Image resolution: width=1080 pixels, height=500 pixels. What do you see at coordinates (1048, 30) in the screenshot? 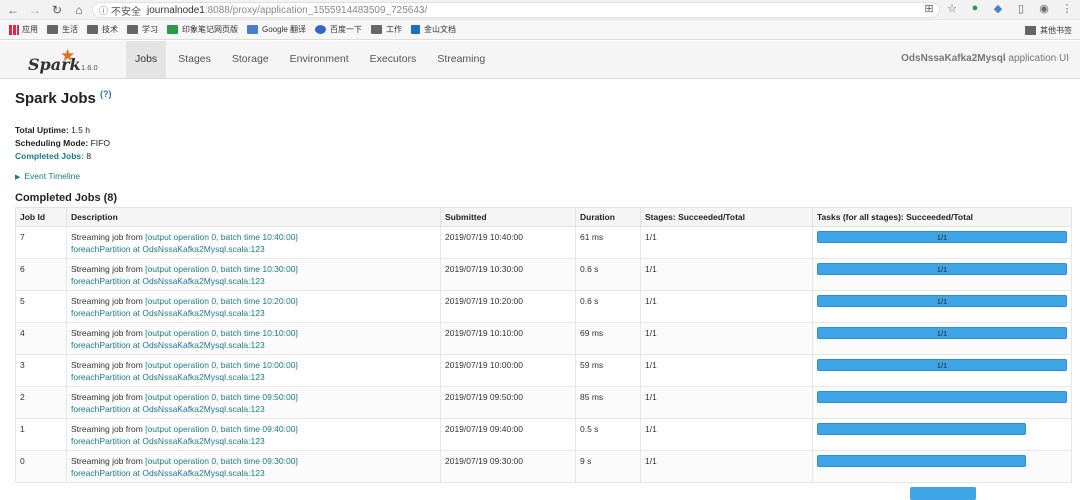
I see `bookmark-other: 其他书签` at bounding box center [1048, 30].